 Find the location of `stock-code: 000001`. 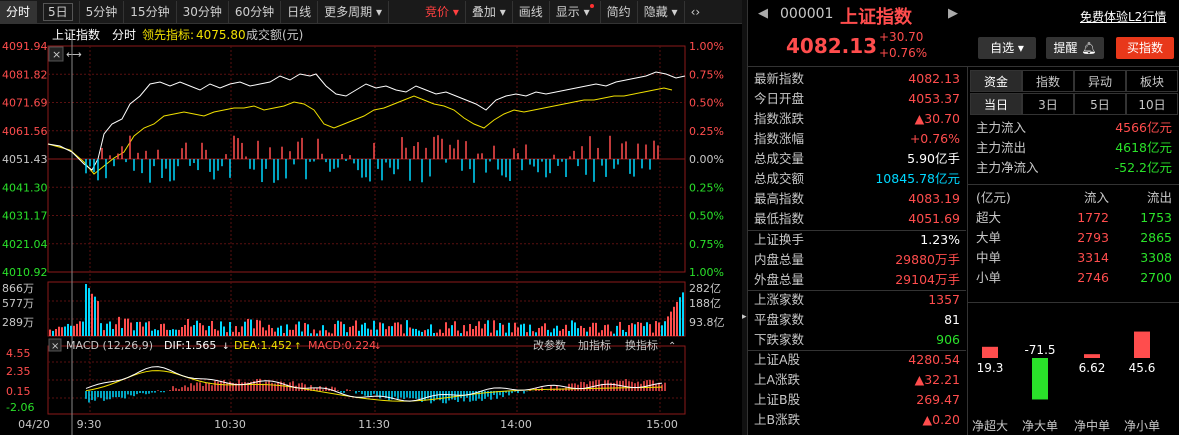

stock-code: 000001 is located at coordinates (807, 14).